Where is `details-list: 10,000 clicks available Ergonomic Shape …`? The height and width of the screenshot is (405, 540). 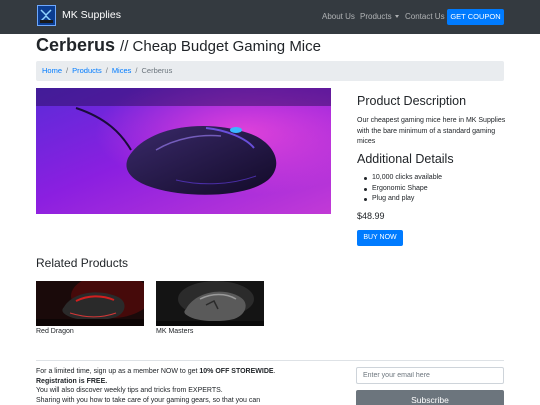
details-list: 10,000 clicks available Ergonomic Shape … is located at coordinates (402, 189).